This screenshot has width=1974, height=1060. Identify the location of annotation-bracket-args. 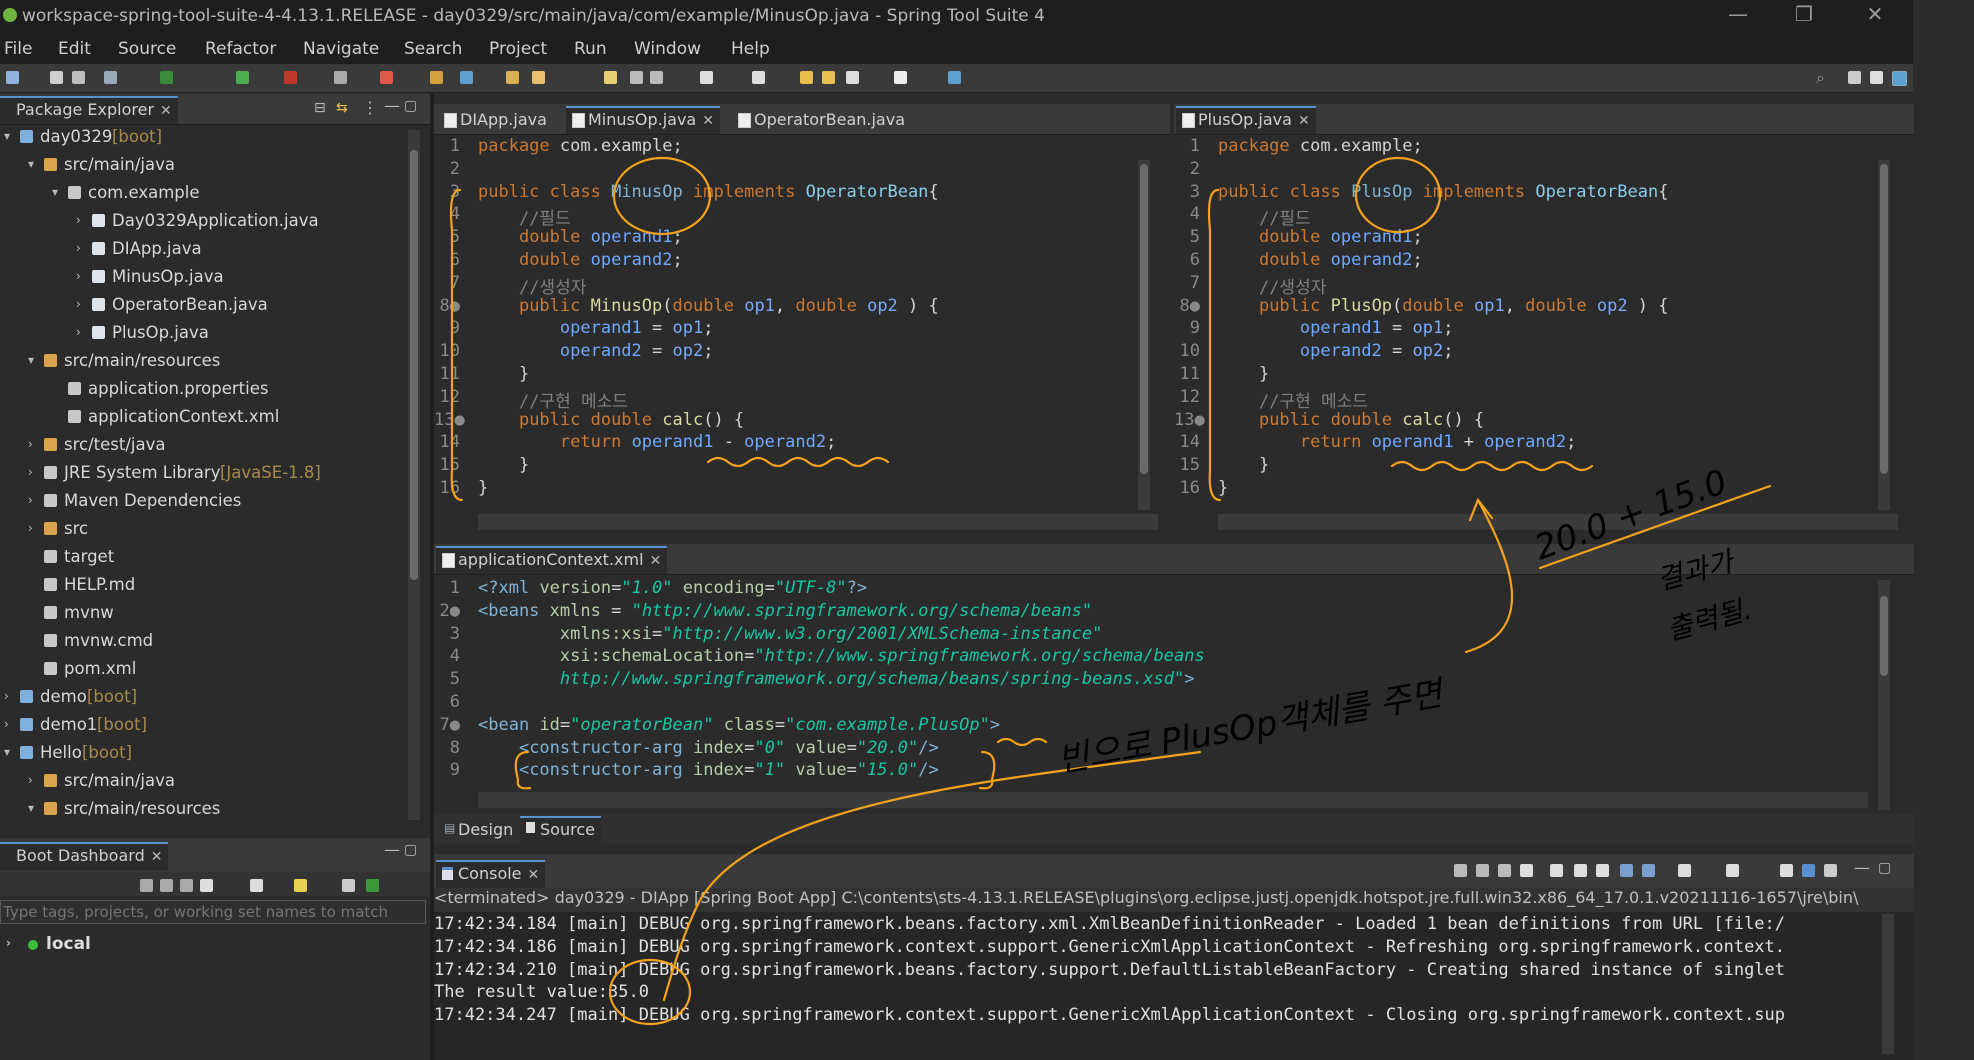
(523, 770).